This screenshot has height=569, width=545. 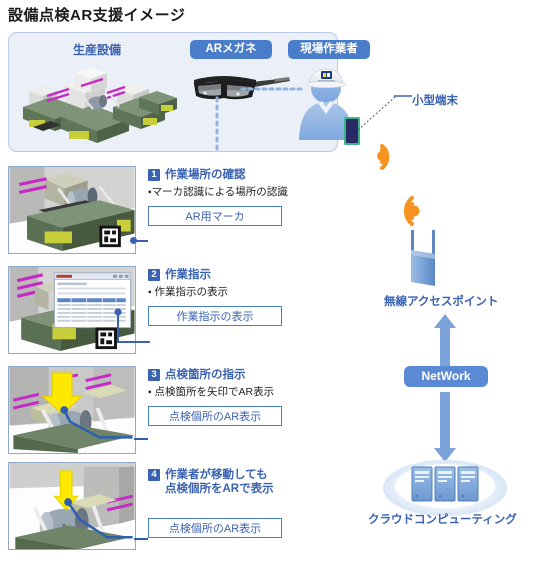 What do you see at coordinates (217, 126) in the screenshot?
I see `connector-glasses-down` at bounding box center [217, 126].